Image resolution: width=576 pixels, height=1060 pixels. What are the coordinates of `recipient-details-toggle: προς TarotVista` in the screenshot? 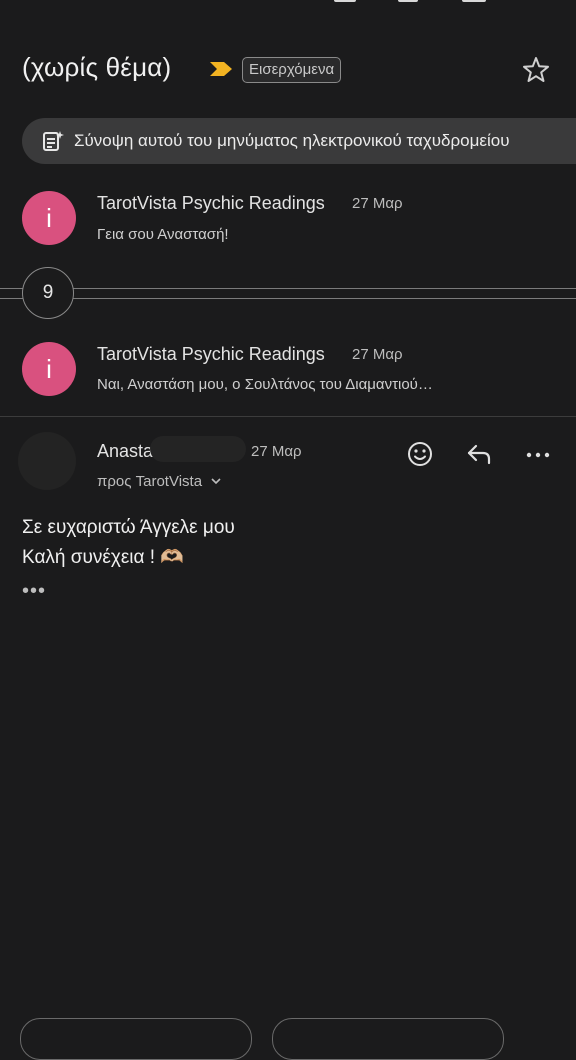 It's located at (159, 481).